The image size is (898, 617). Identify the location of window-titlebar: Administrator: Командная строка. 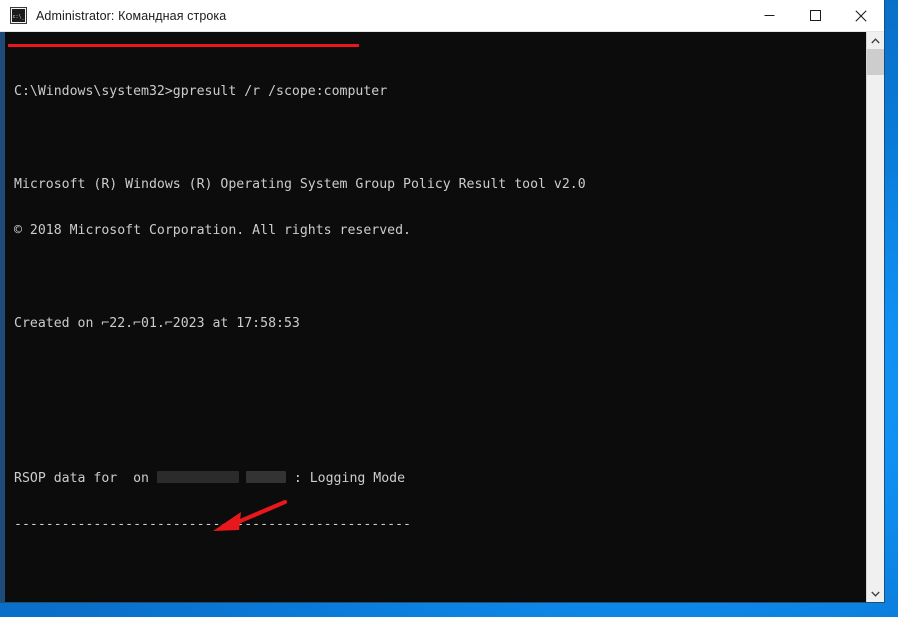
(442, 16).